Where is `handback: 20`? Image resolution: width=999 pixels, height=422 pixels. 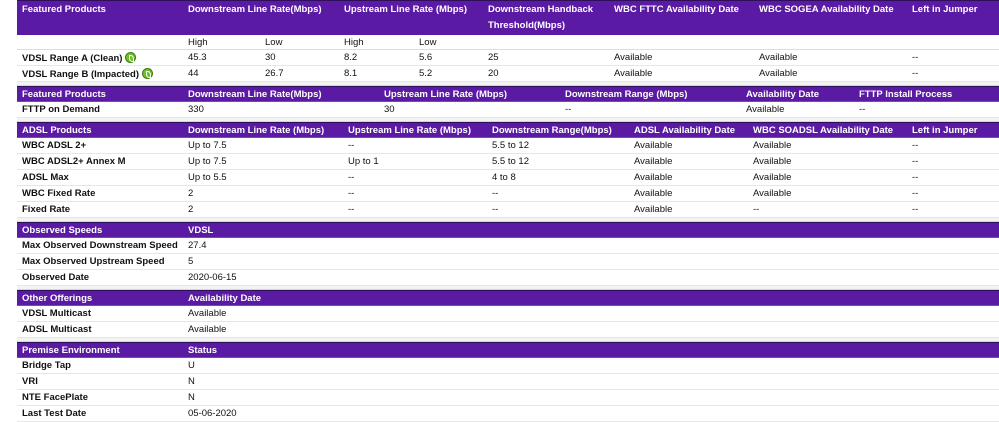 handback: 20 is located at coordinates (493, 73).